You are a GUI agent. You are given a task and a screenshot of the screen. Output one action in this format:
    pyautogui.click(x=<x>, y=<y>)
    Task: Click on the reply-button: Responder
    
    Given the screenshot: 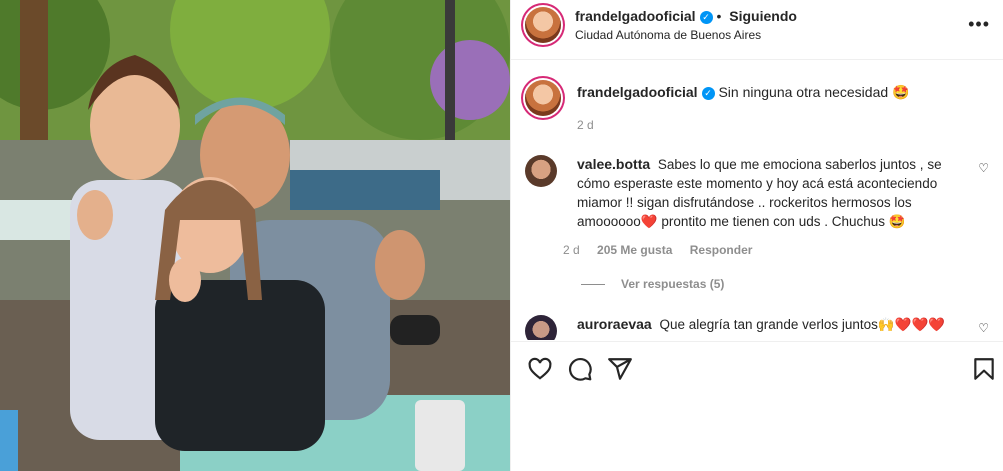 What is the action you would take?
    pyautogui.click(x=721, y=250)
    